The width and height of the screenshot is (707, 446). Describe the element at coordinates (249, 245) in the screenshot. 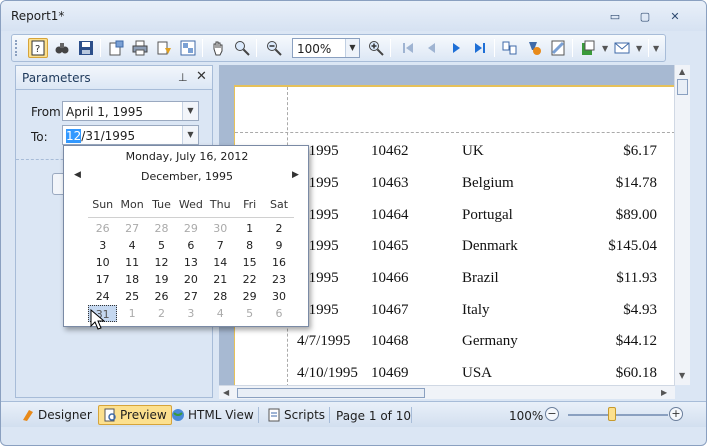

I see `calendar-day: 8` at that location.